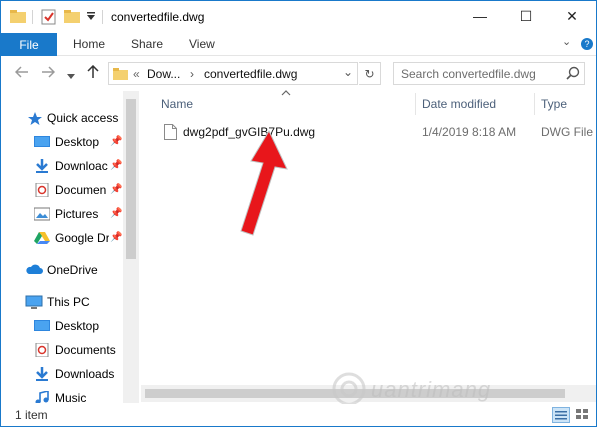 This screenshot has height=427, width=597. Describe the element at coordinates (264, 182) in the screenshot. I see `annotation-arrow-icon` at that location.